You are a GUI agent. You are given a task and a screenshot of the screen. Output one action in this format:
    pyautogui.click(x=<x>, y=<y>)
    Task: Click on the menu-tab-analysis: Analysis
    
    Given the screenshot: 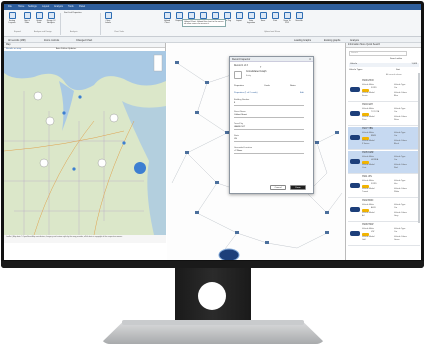 What is the action you would take?
    pyautogui.click(x=58, y=6)
    